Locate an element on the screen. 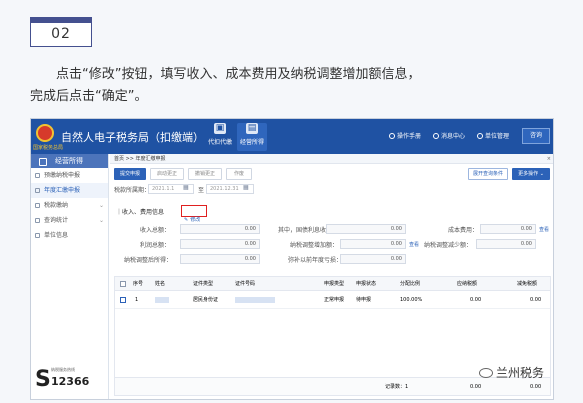 The image size is (583, 403). col-header-id-type: 证件类型 is located at coordinates (203, 284).